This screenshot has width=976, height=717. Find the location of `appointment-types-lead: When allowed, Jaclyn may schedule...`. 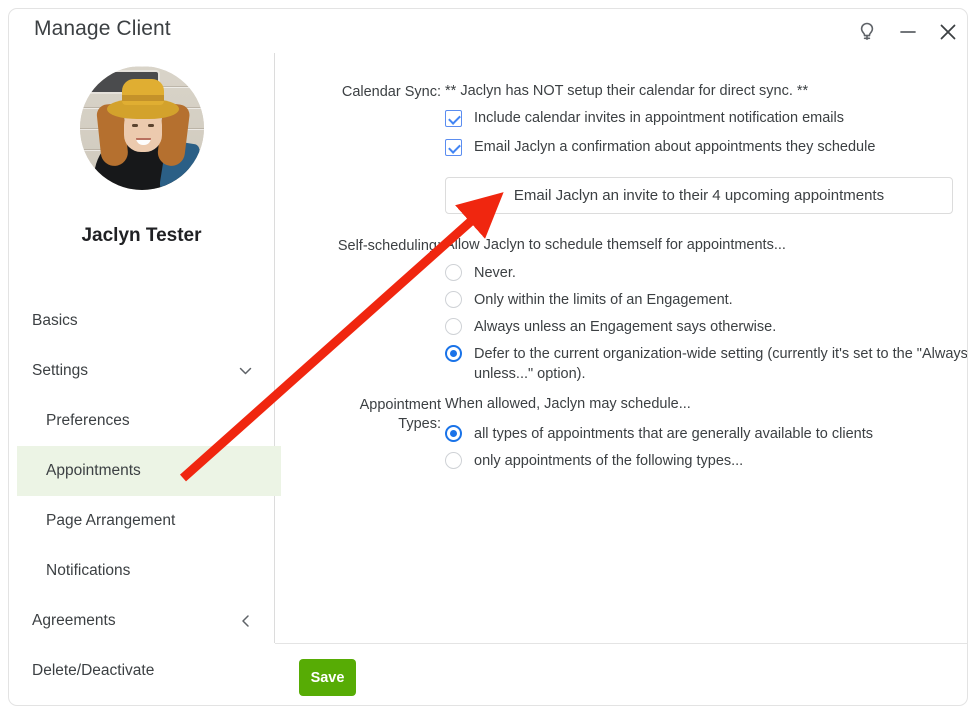

appointment-types-lead: When allowed, Jaclyn may schedule... is located at coordinates (568, 404).